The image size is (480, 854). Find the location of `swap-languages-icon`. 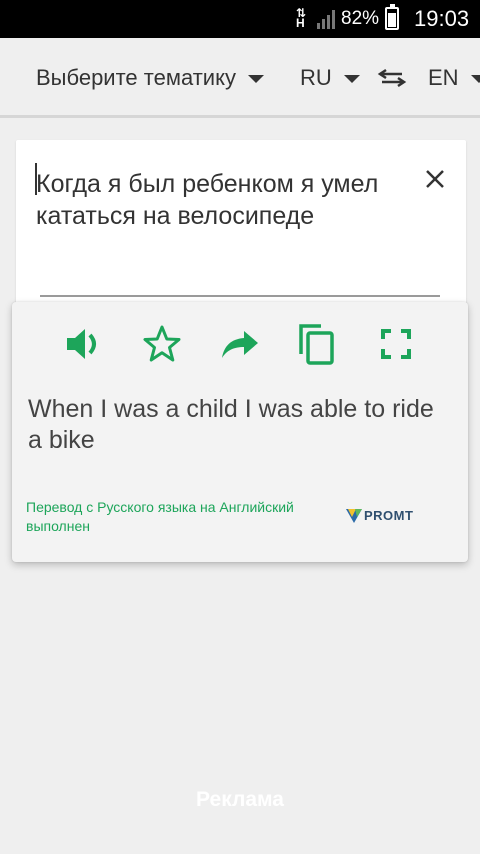

swap-languages-icon is located at coordinates (392, 78).